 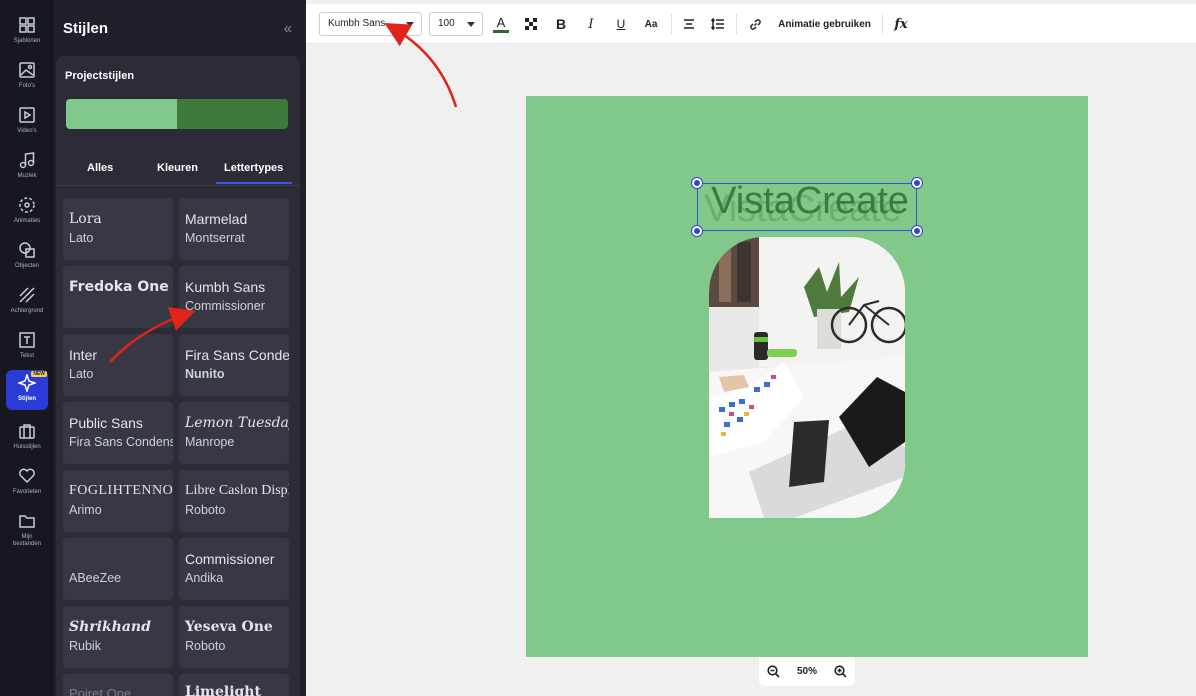 I want to click on font-pair-card: Fira Sans Condensed Nunito, so click(x=234, y=365).